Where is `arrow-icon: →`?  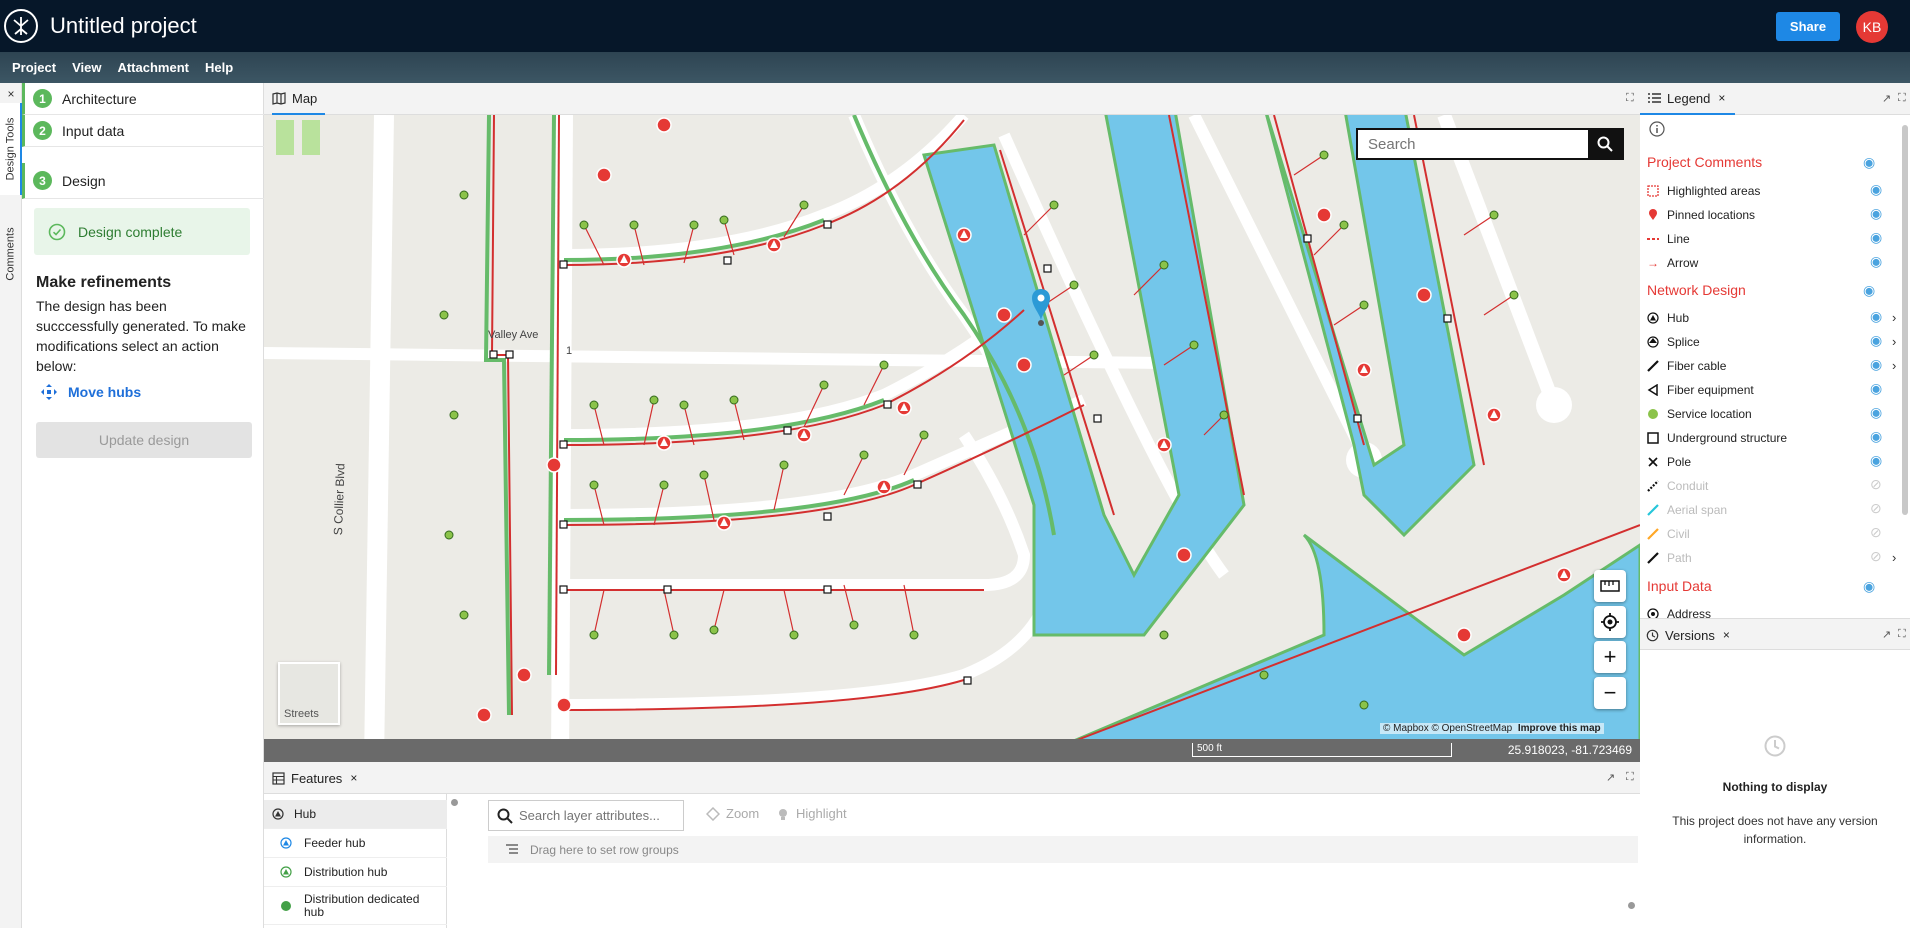
arrow-icon: → is located at coordinates (1653, 263).